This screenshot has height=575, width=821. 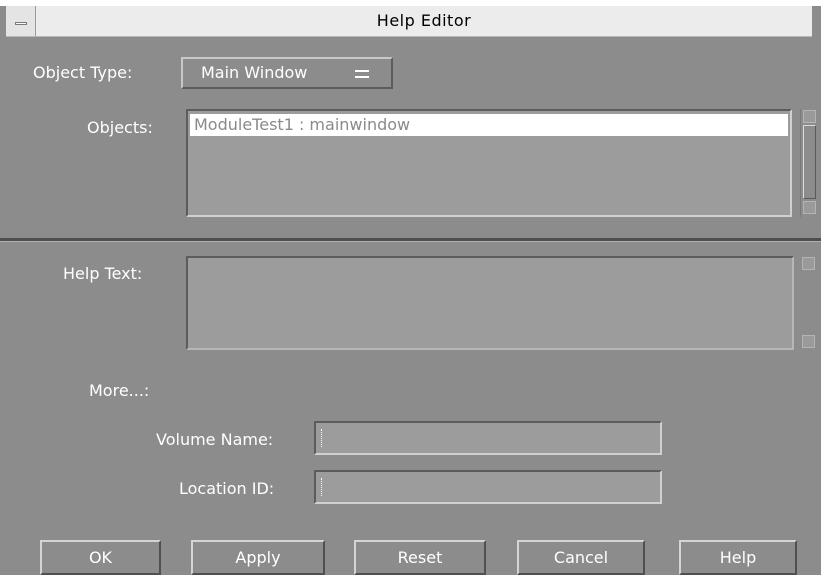 I want to click on object-type-option-menu: Main Window, so click(x=287, y=73).